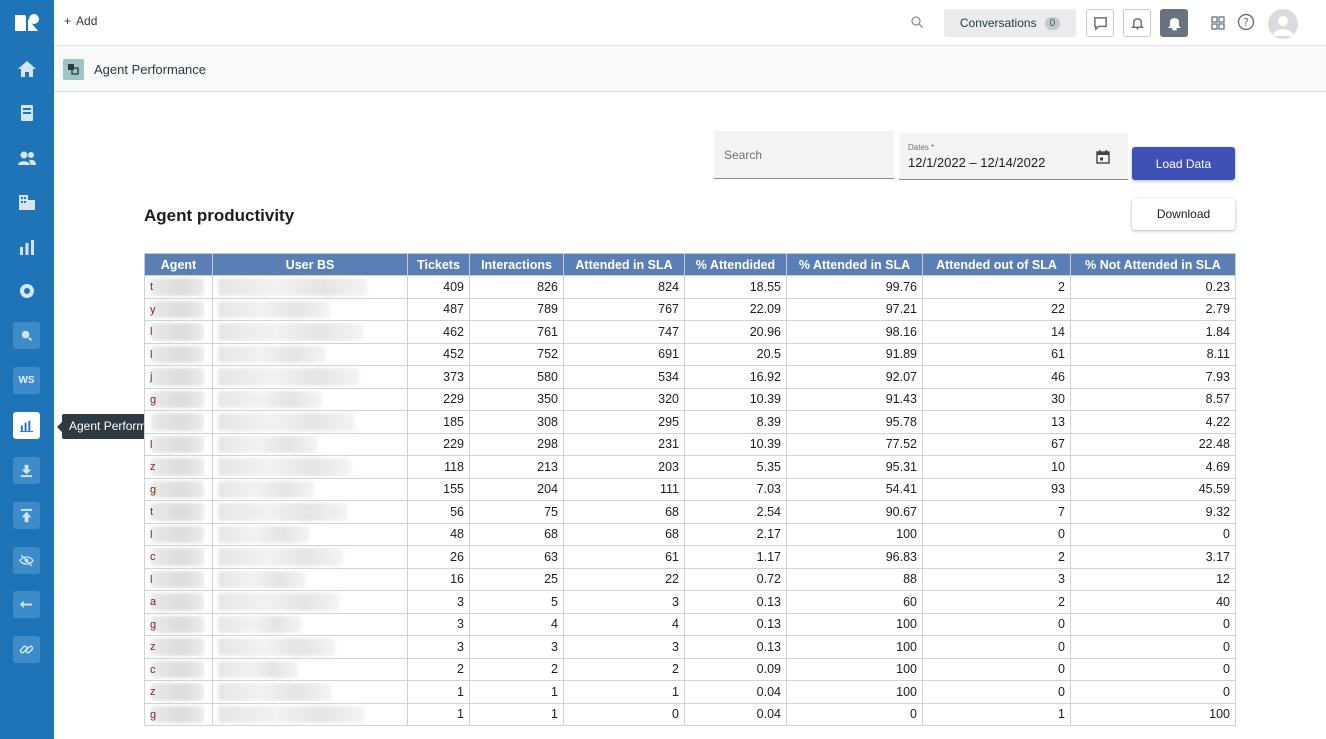 This screenshot has height=739, width=1326. I want to click on pct-attended-cell: 5.35, so click(735, 467).